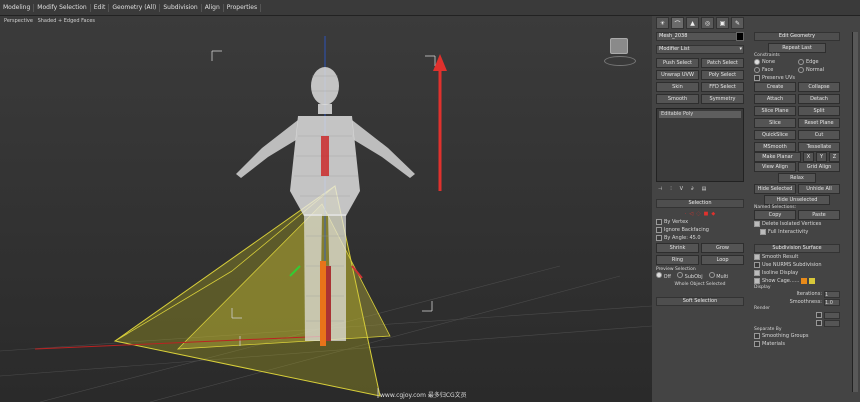 The image size is (860, 402). Describe the element at coordinates (713, 214) in the screenshot. I see `element-level-icon: ◆` at that location.